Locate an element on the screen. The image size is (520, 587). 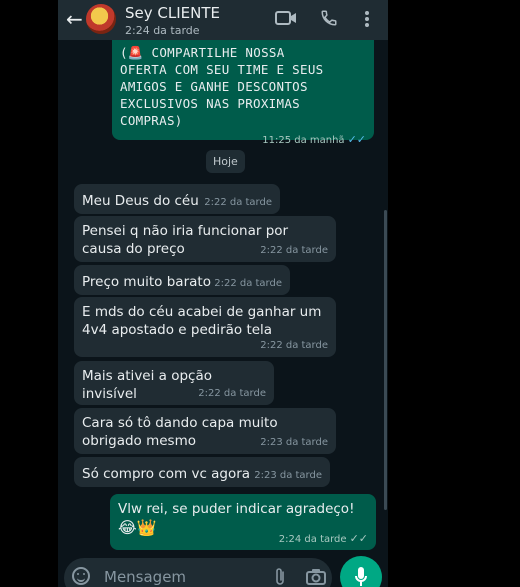
message-in: Meu Deus do céu 2:22 da tarde is located at coordinates (177, 199).